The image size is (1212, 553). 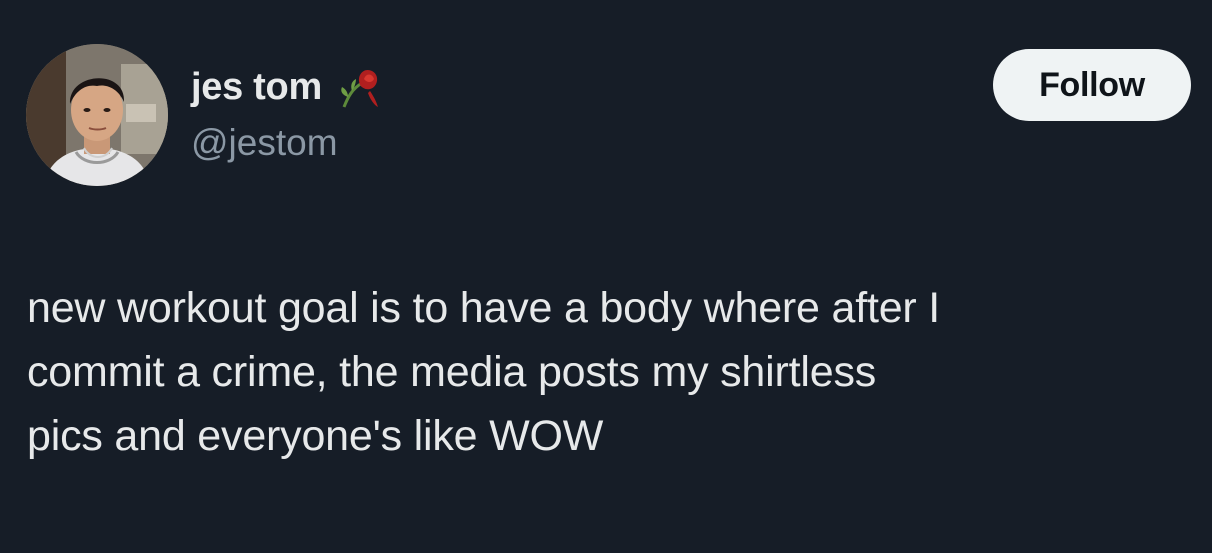 I want to click on follow-button: Follow, so click(x=1092, y=85).